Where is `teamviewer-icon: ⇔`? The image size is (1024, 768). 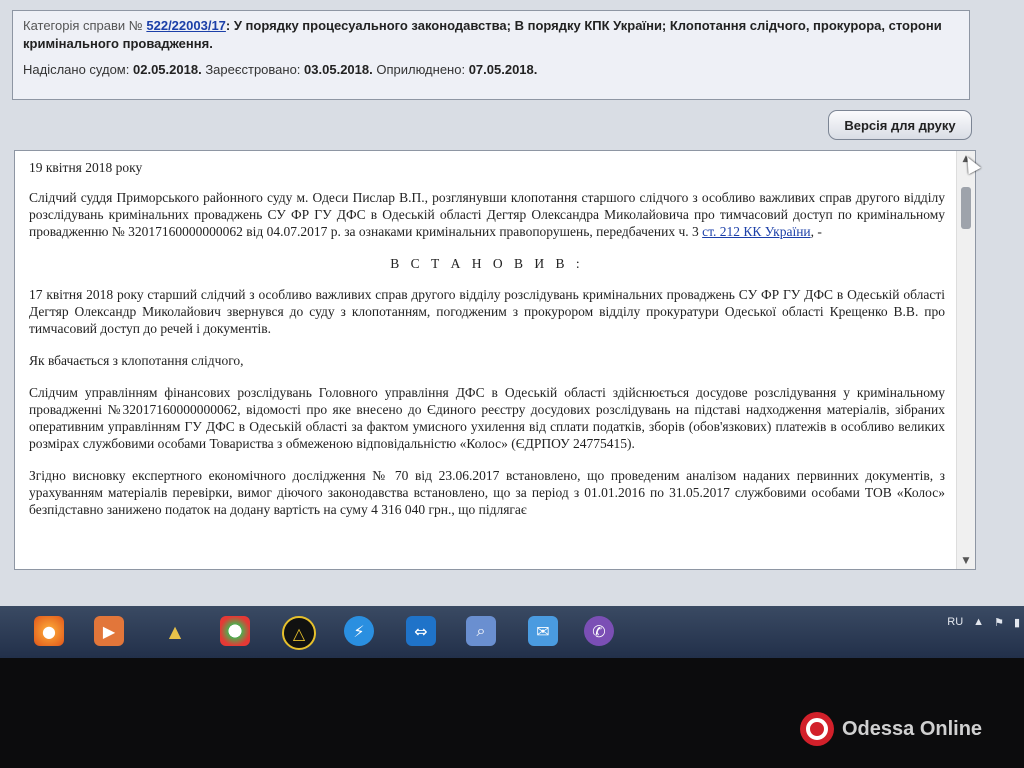
teamviewer-icon: ⇔ is located at coordinates (421, 631).